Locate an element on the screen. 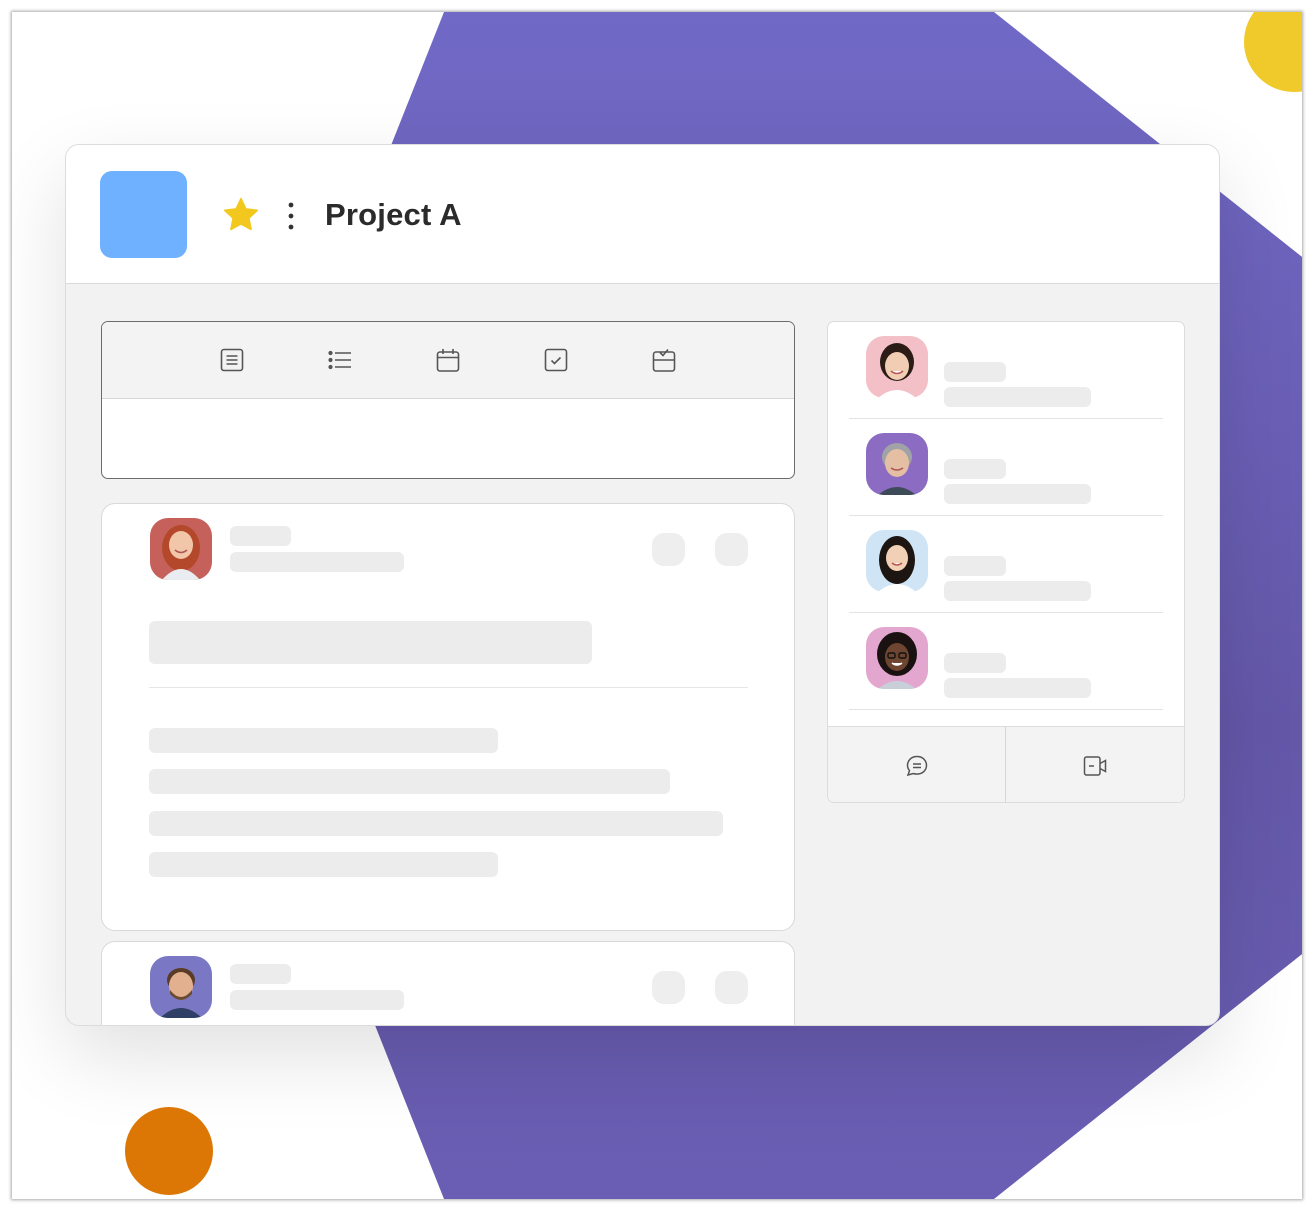  avatar-older-woman is located at coordinates (897, 464).